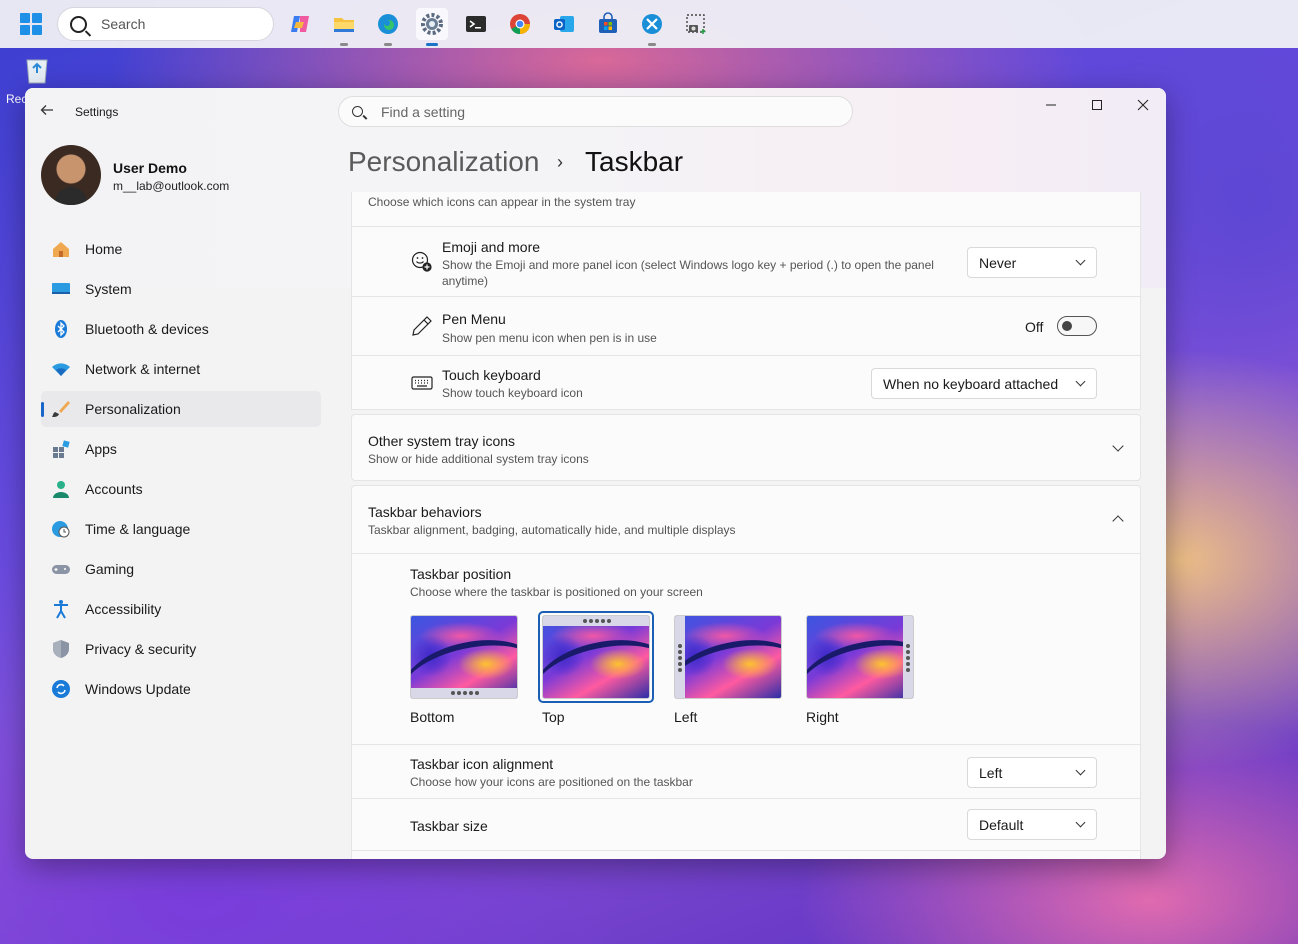 This screenshot has height=944, width=1298. What do you see at coordinates (181, 409) in the screenshot?
I see `sidebar-item-personalization: Personalization` at bounding box center [181, 409].